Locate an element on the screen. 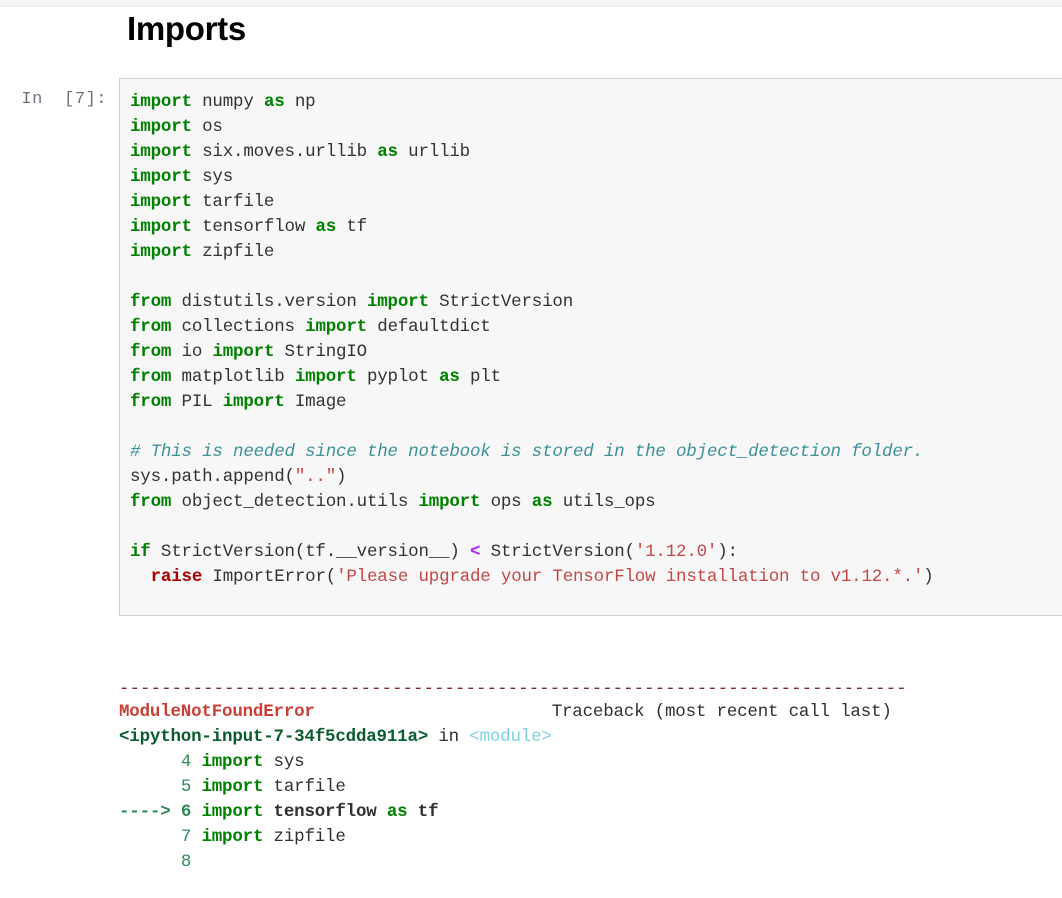 Image resolution: width=1062 pixels, height=898 pixels. token-text: tensorflow is located at coordinates (253, 227).